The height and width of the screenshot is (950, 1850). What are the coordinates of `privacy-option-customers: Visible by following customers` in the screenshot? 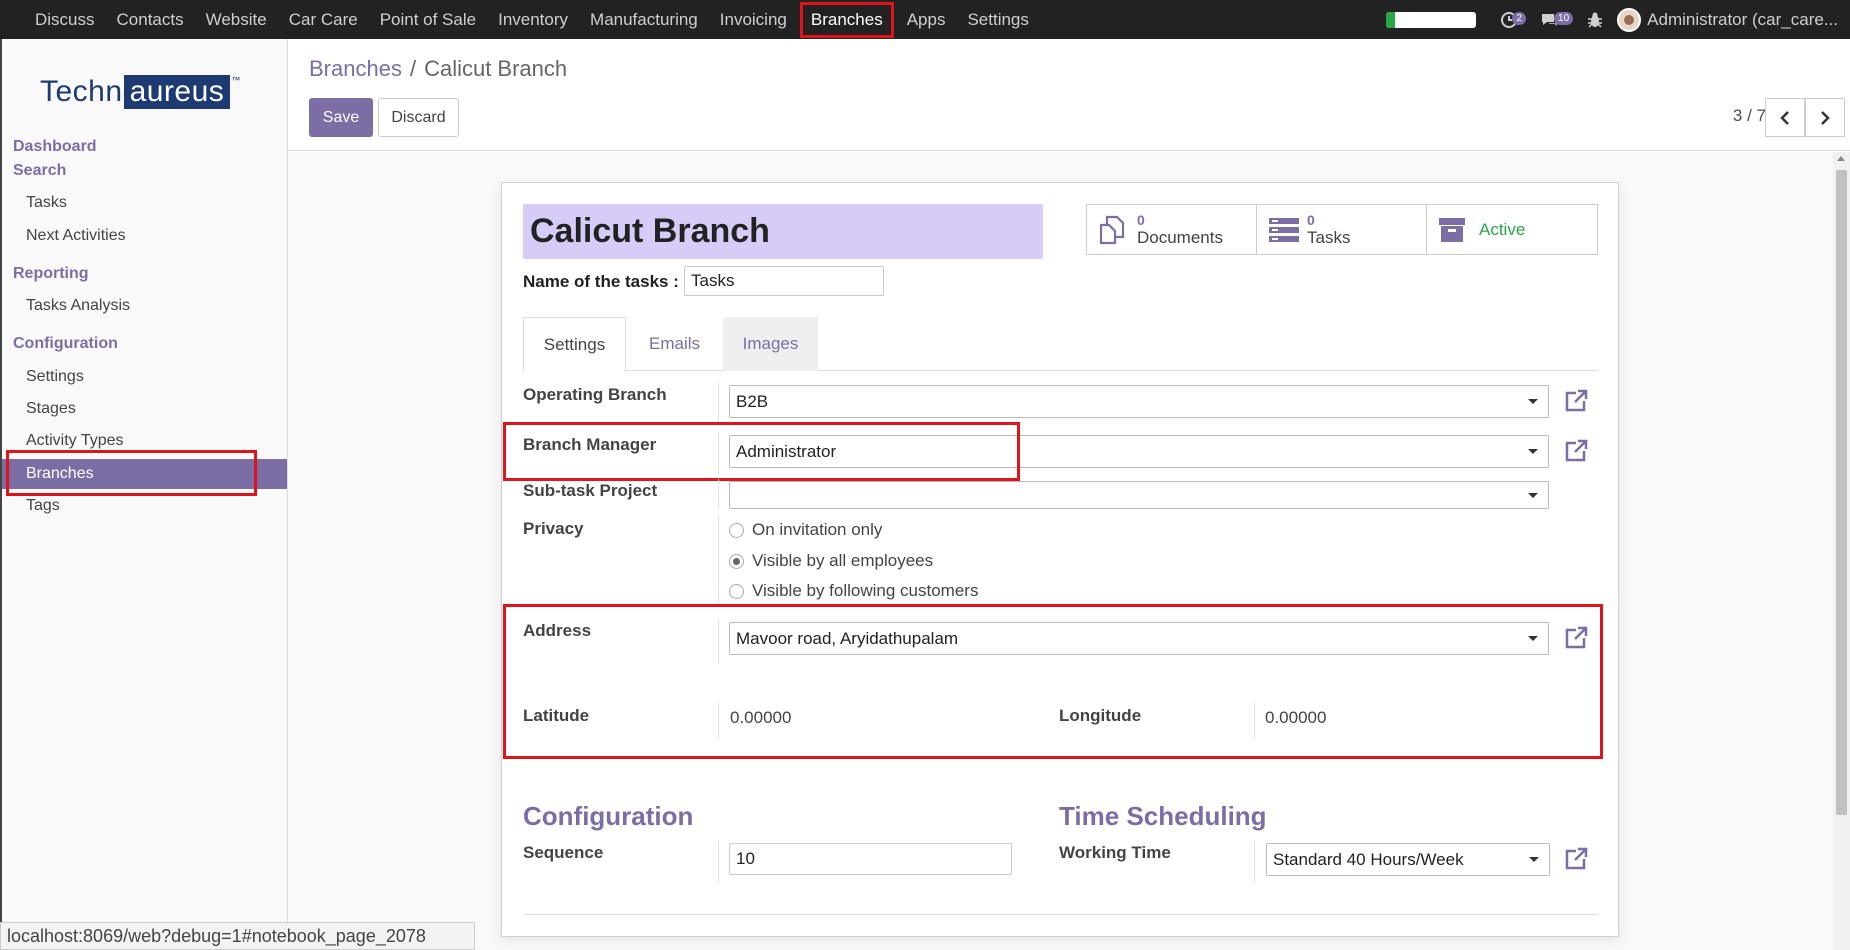 It's located at (853, 591).